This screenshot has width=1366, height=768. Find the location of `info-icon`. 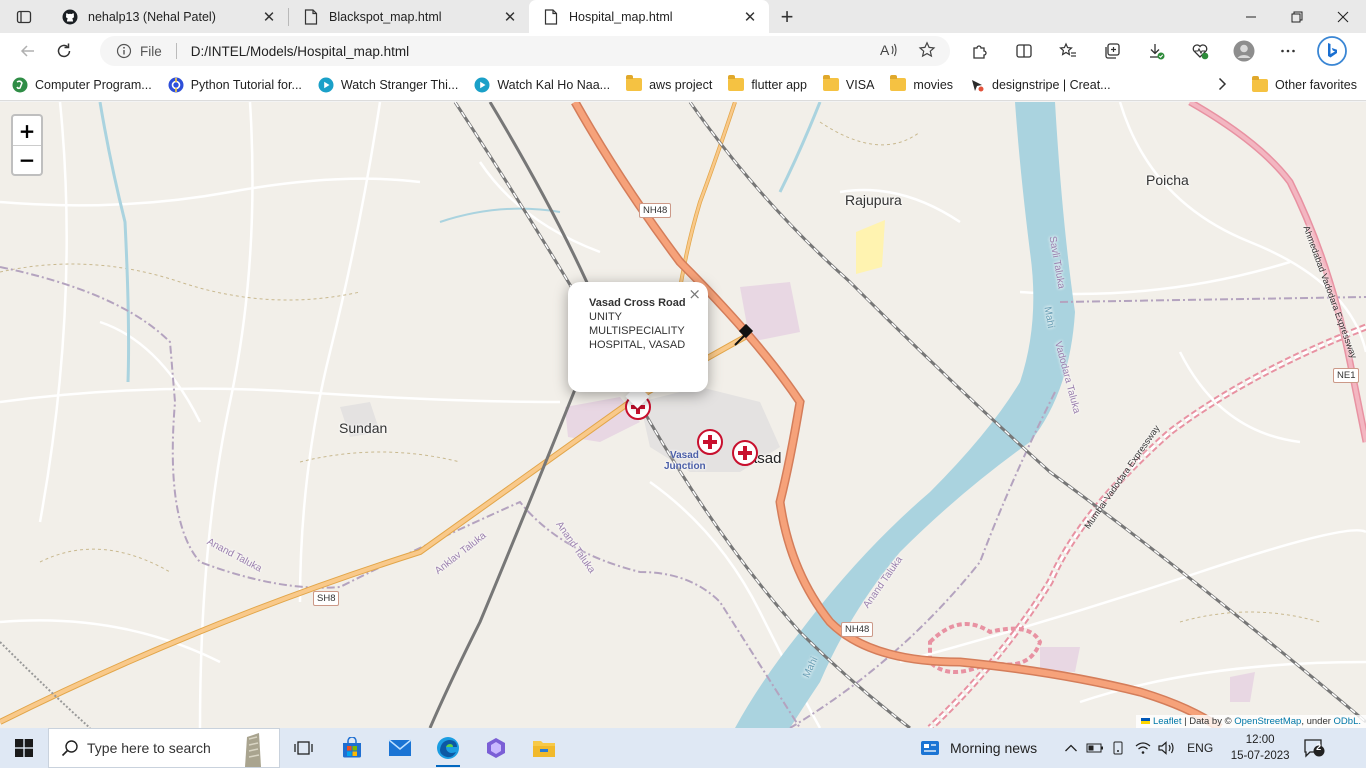

info-icon is located at coordinates (124, 51).